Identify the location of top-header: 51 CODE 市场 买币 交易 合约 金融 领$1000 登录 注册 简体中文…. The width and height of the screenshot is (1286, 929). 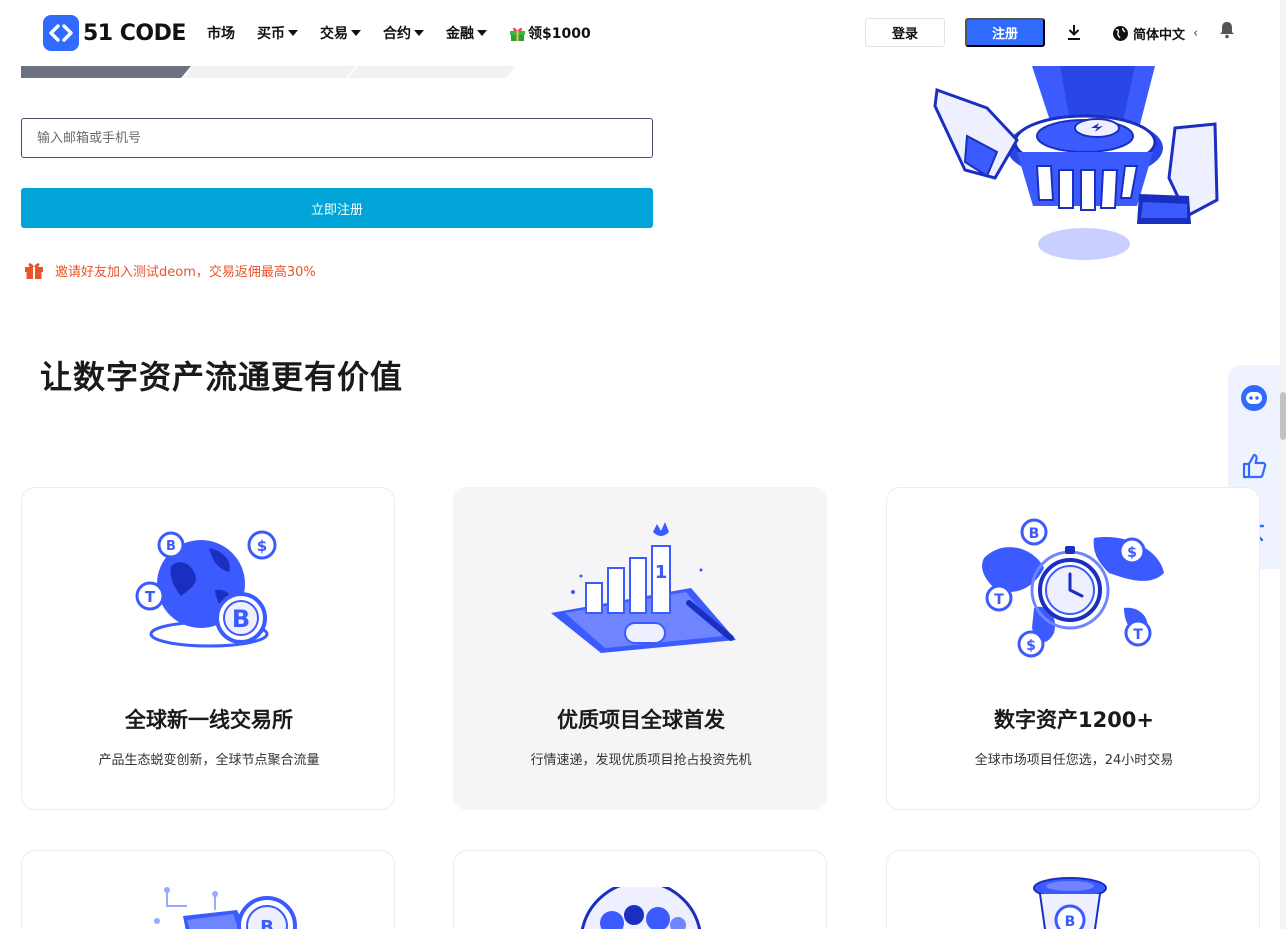
(640, 33).